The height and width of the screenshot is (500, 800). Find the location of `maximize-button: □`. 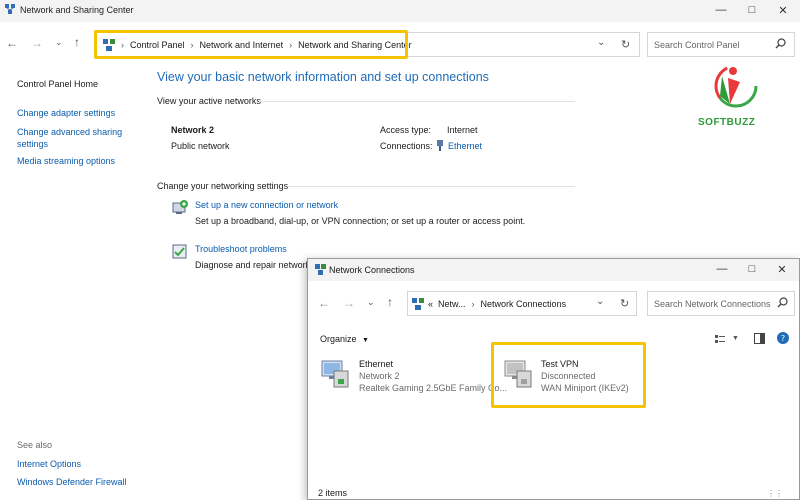

maximize-button: □ is located at coordinates (752, 10).